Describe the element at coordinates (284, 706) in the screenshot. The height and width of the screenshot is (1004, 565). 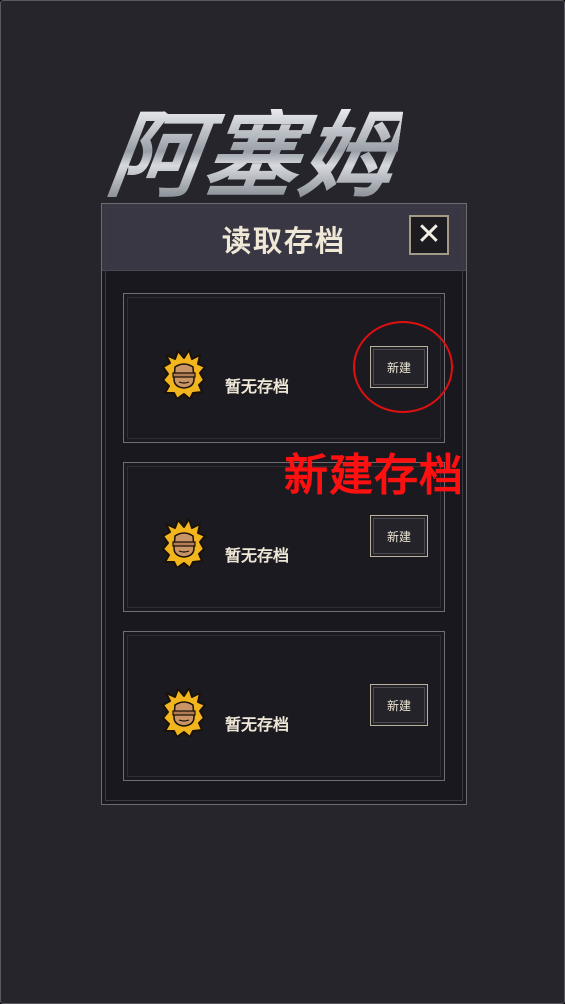
I see `save-slot-3: 暂无存档 新建` at that location.